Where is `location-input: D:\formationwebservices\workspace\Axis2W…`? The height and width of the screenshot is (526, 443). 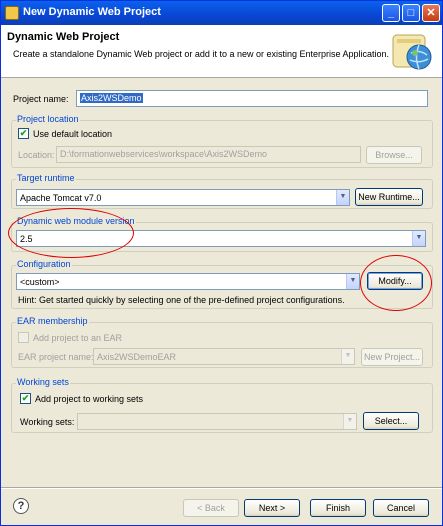
location-input: D:\formationwebservices\workspace\Axis2W… is located at coordinates (208, 154).